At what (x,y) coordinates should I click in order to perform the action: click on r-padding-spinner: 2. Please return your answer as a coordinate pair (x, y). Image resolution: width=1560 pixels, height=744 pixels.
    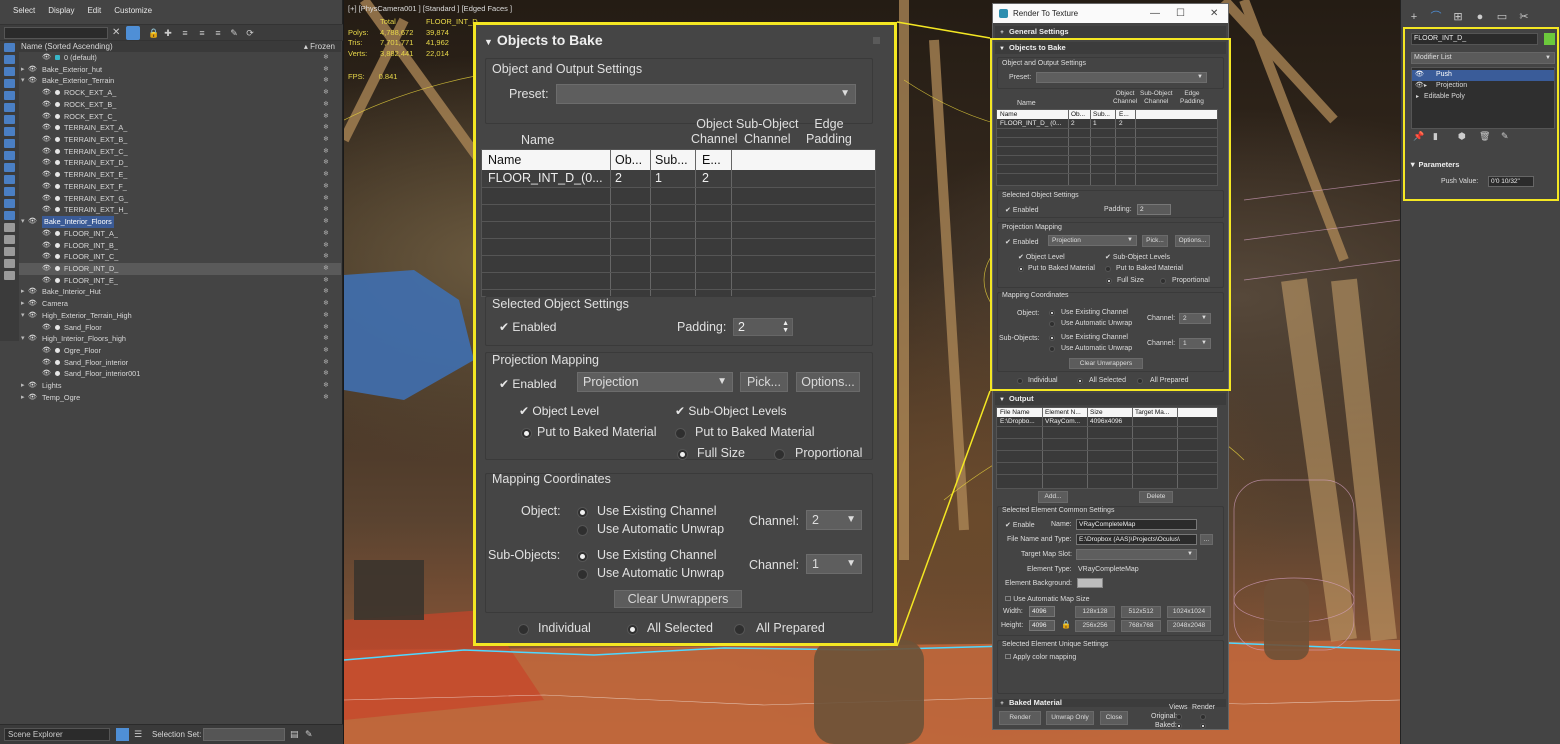
    Looking at the image, I should click on (1154, 209).